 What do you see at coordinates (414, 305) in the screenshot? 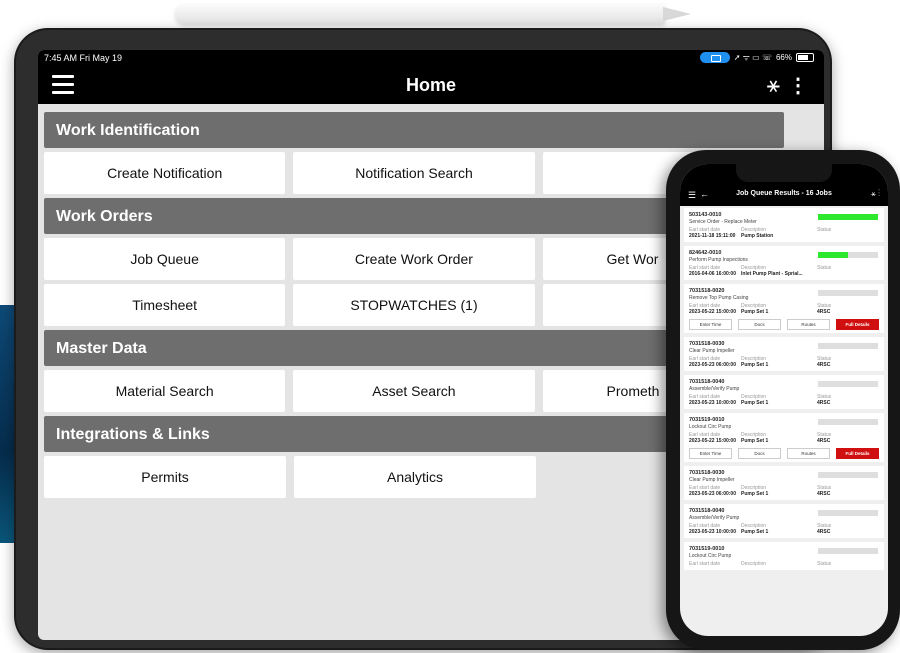
I see `stopwatches-button: STOPWATCHES (1)` at bounding box center [414, 305].